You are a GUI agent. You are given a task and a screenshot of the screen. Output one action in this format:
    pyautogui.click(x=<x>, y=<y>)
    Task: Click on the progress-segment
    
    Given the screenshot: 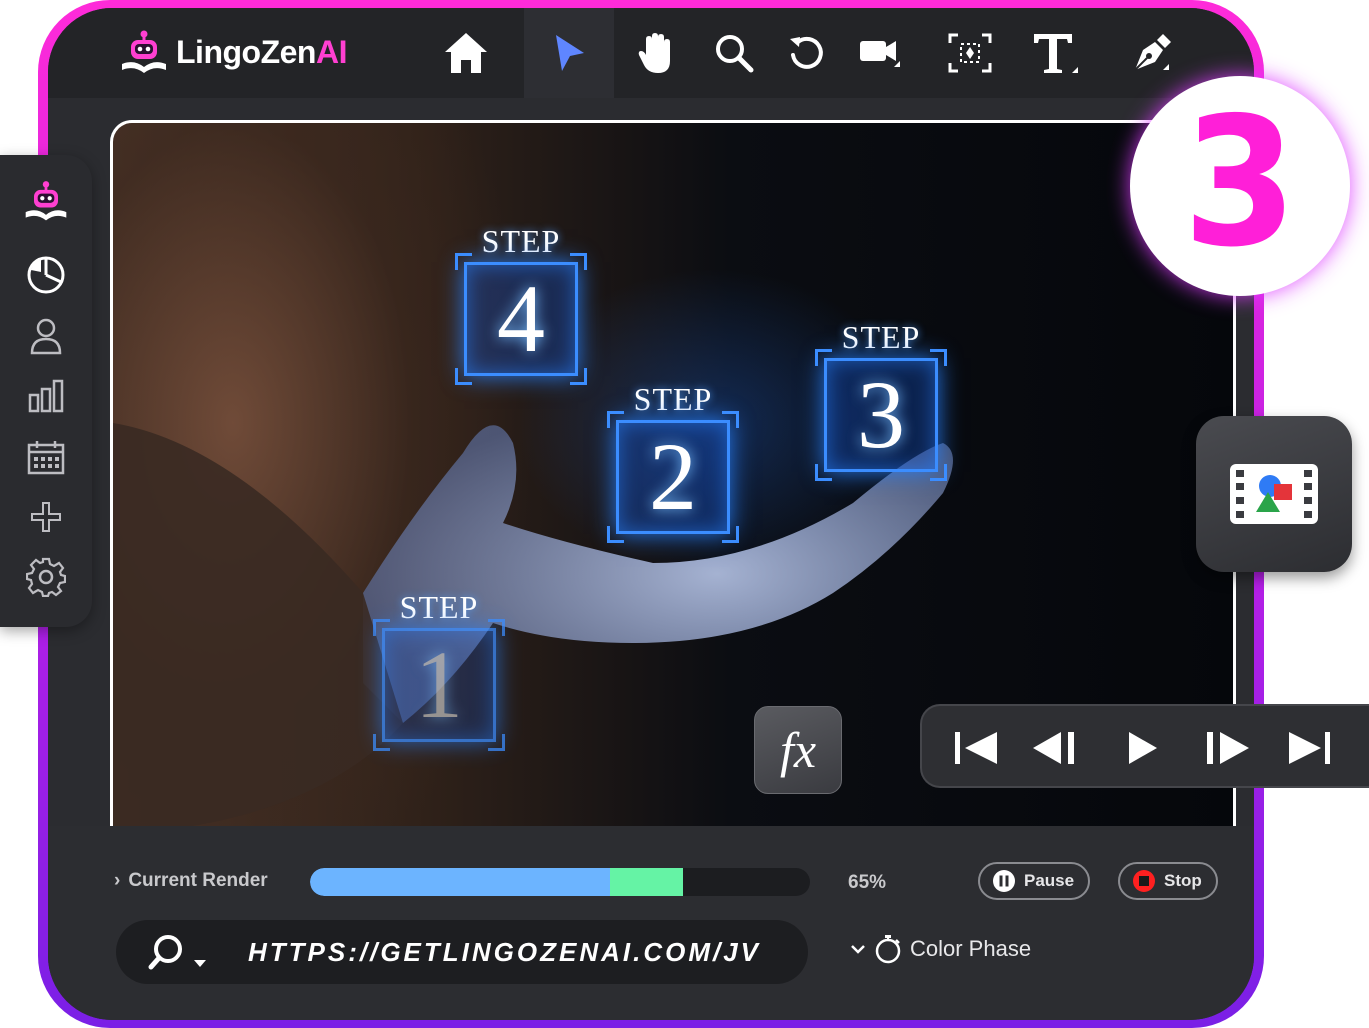 What is the action you would take?
    pyautogui.click(x=646, y=882)
    